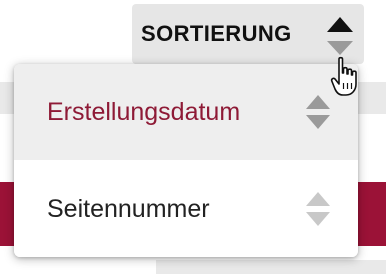 This screenshot has width=386, height=274. What do you see at coordinates (144, 111) in the screenshot?
I see `sort-option-label: Erstellungsdatum` at bounding box center [144, 111].